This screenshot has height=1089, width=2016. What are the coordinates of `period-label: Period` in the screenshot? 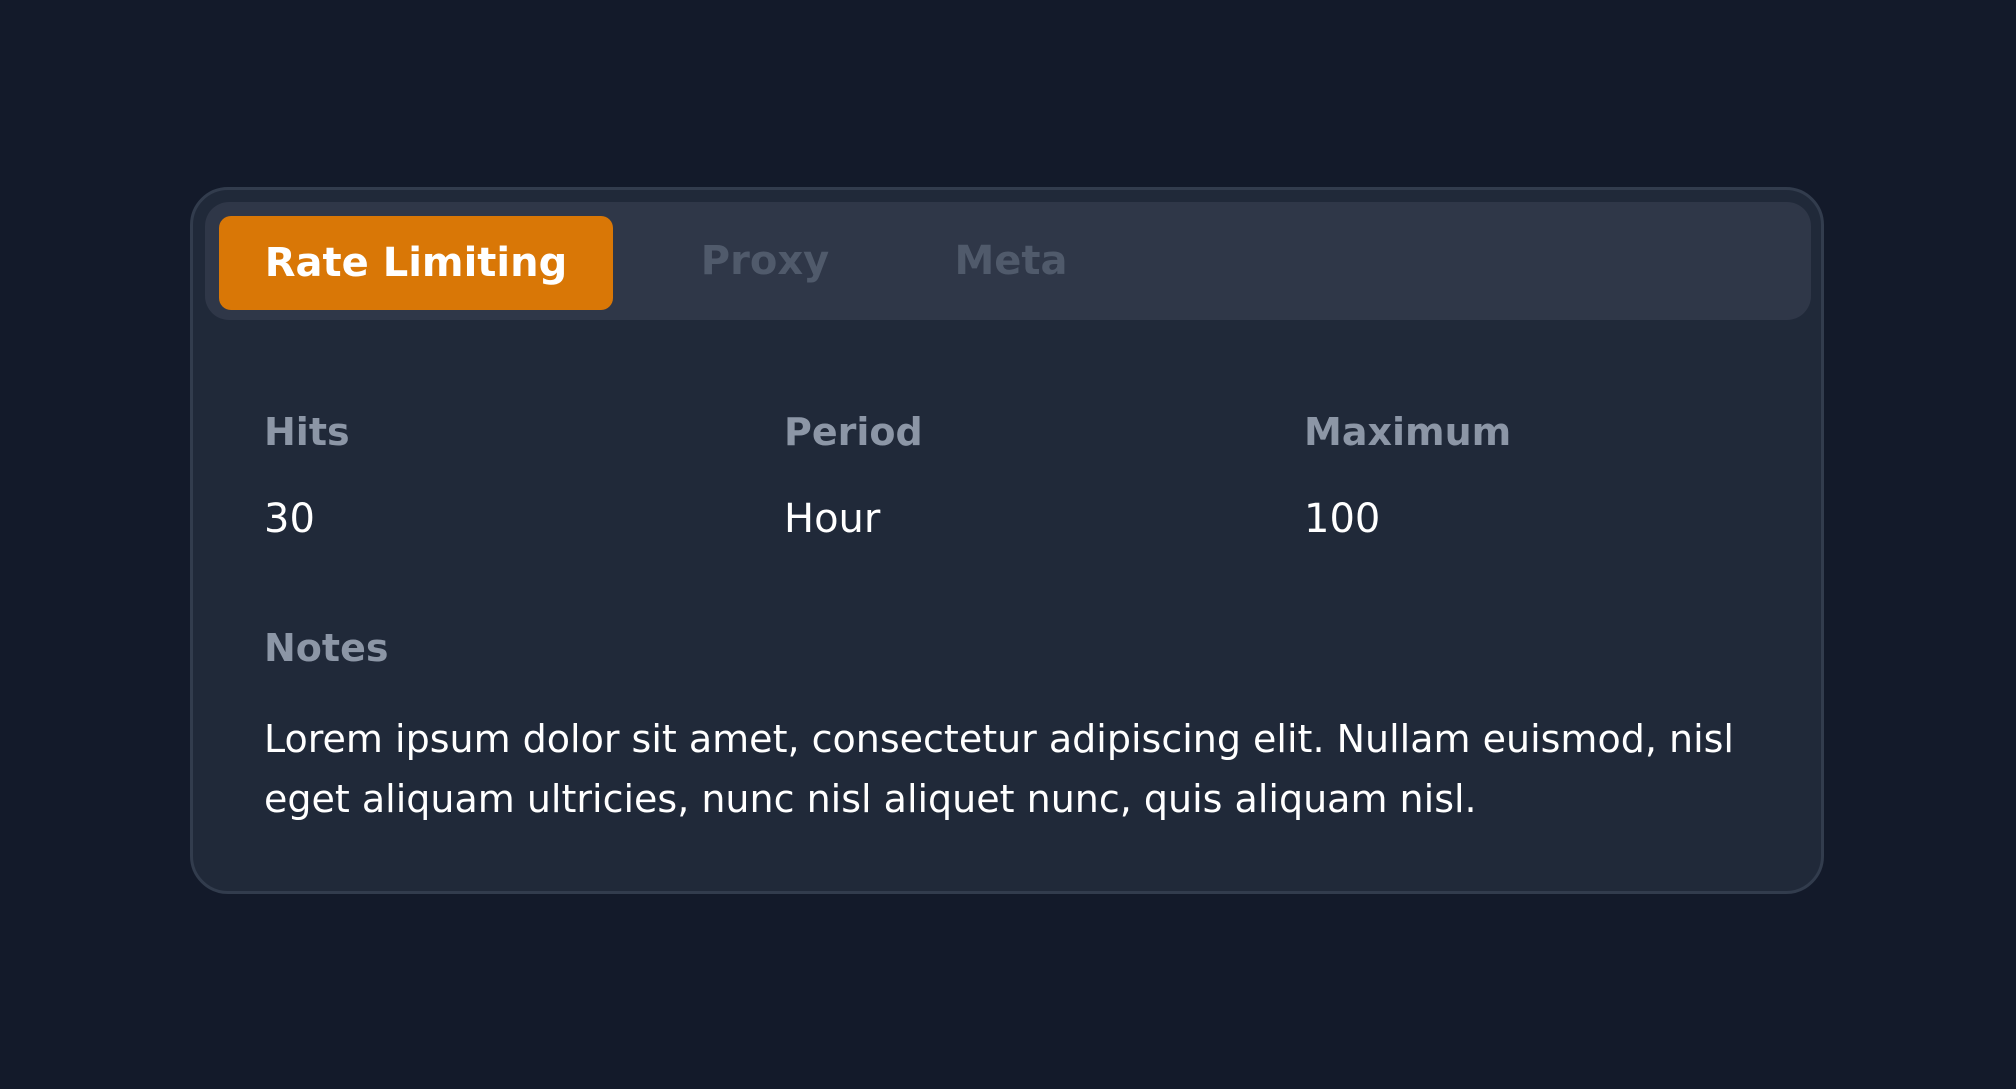 It's located at (853, 432).